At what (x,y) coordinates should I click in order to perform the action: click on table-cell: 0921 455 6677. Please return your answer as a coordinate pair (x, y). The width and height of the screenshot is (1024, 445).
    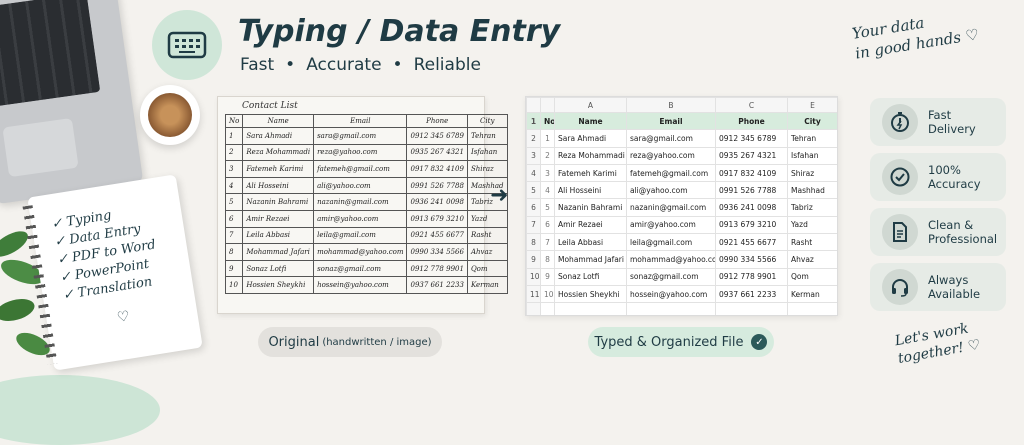
    Looking at the image, I should click on (751, 242).